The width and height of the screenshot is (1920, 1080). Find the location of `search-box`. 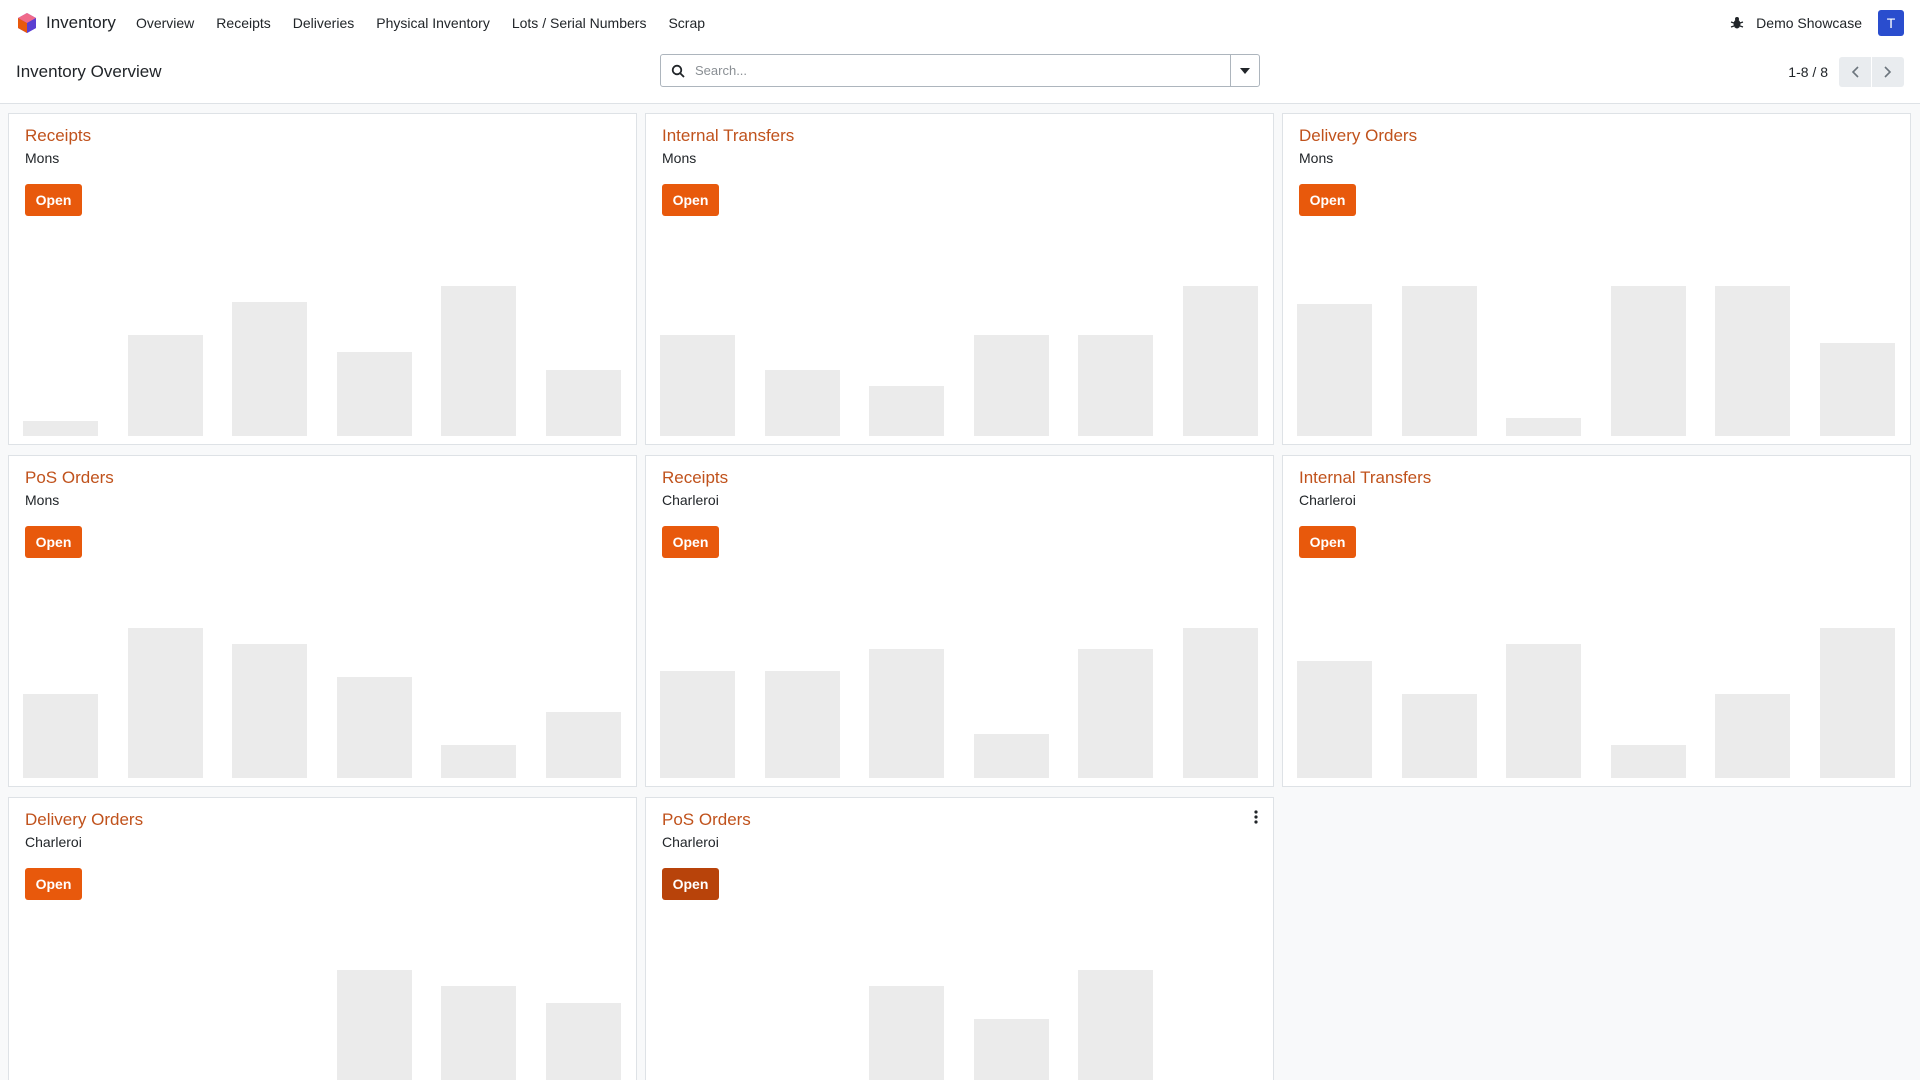

search-box is located at coordinates (960, 70).